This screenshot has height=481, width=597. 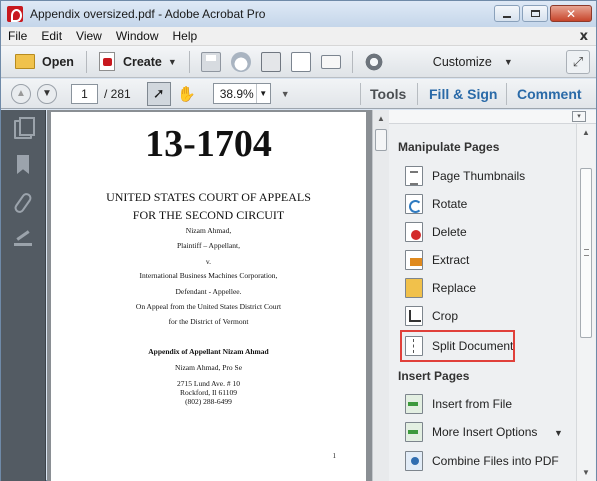 What do you see at coordinates (549, 94) in the screenshot?
I see `tab-comment: Comment` at bounding box center [549, 94].